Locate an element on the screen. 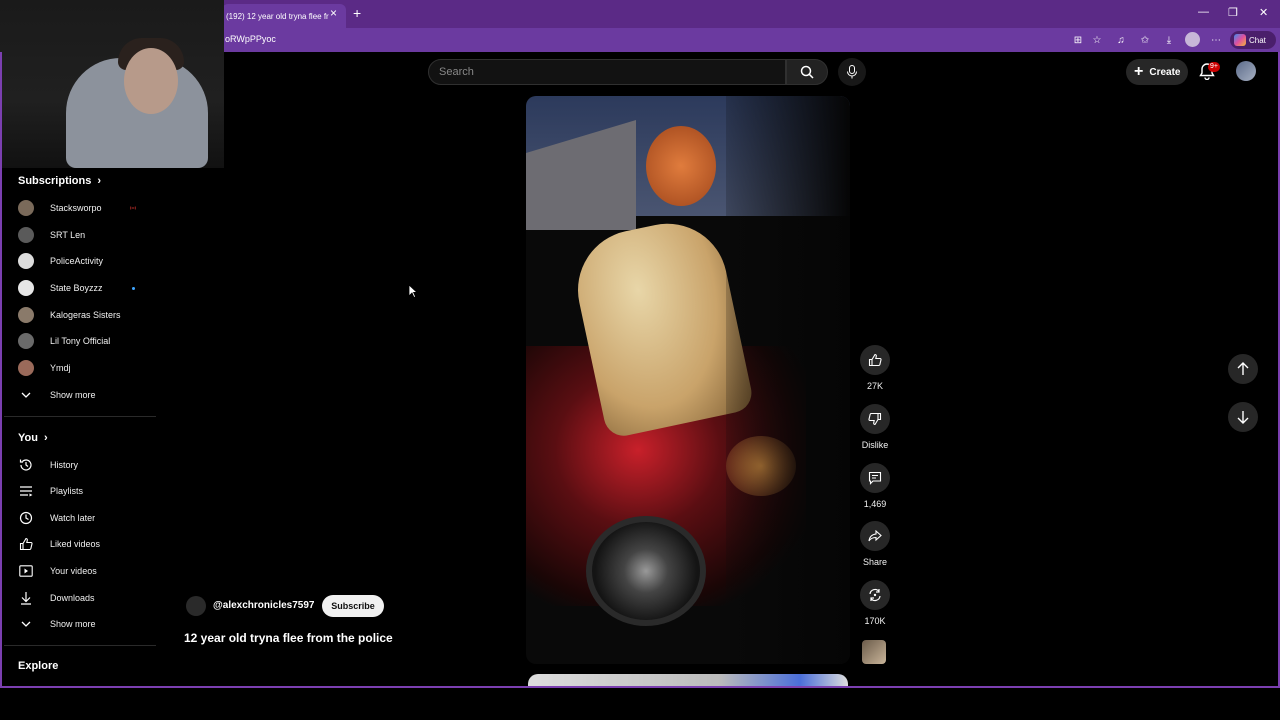 This screenshot has width=1280, height=720. sidebar-item-your-videos: Your videos is located at coordinates (57, 571).